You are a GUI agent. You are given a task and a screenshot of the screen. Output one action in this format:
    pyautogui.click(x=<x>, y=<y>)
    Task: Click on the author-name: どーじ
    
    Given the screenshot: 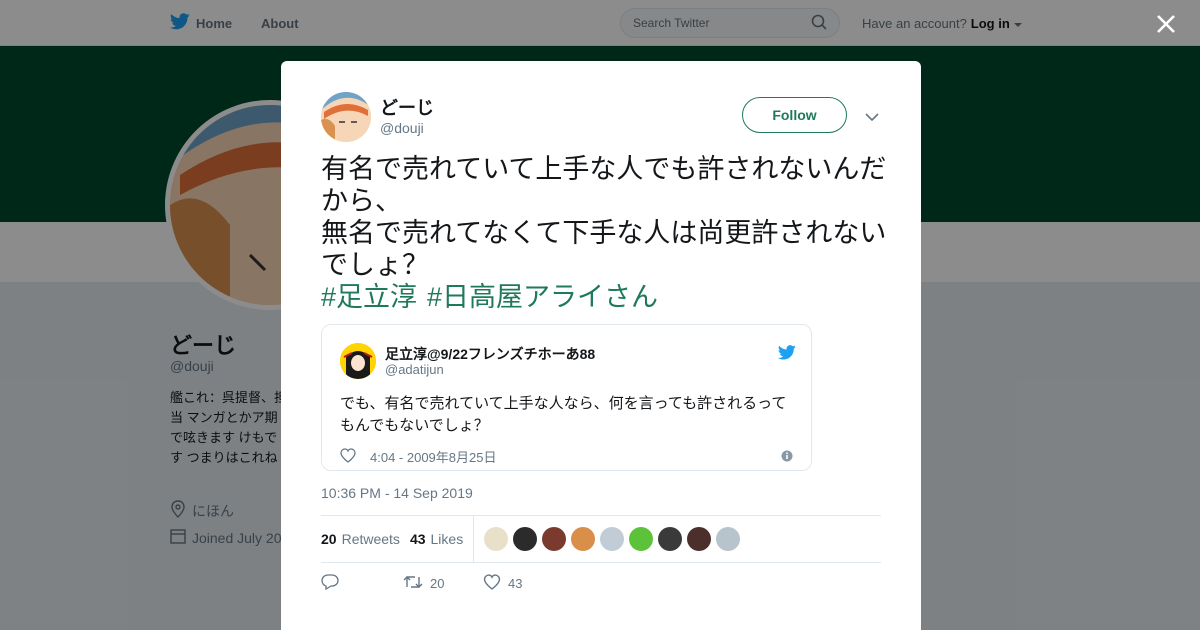 What is the action you would take?
    pyautogui.click(x=407, y=107)
    